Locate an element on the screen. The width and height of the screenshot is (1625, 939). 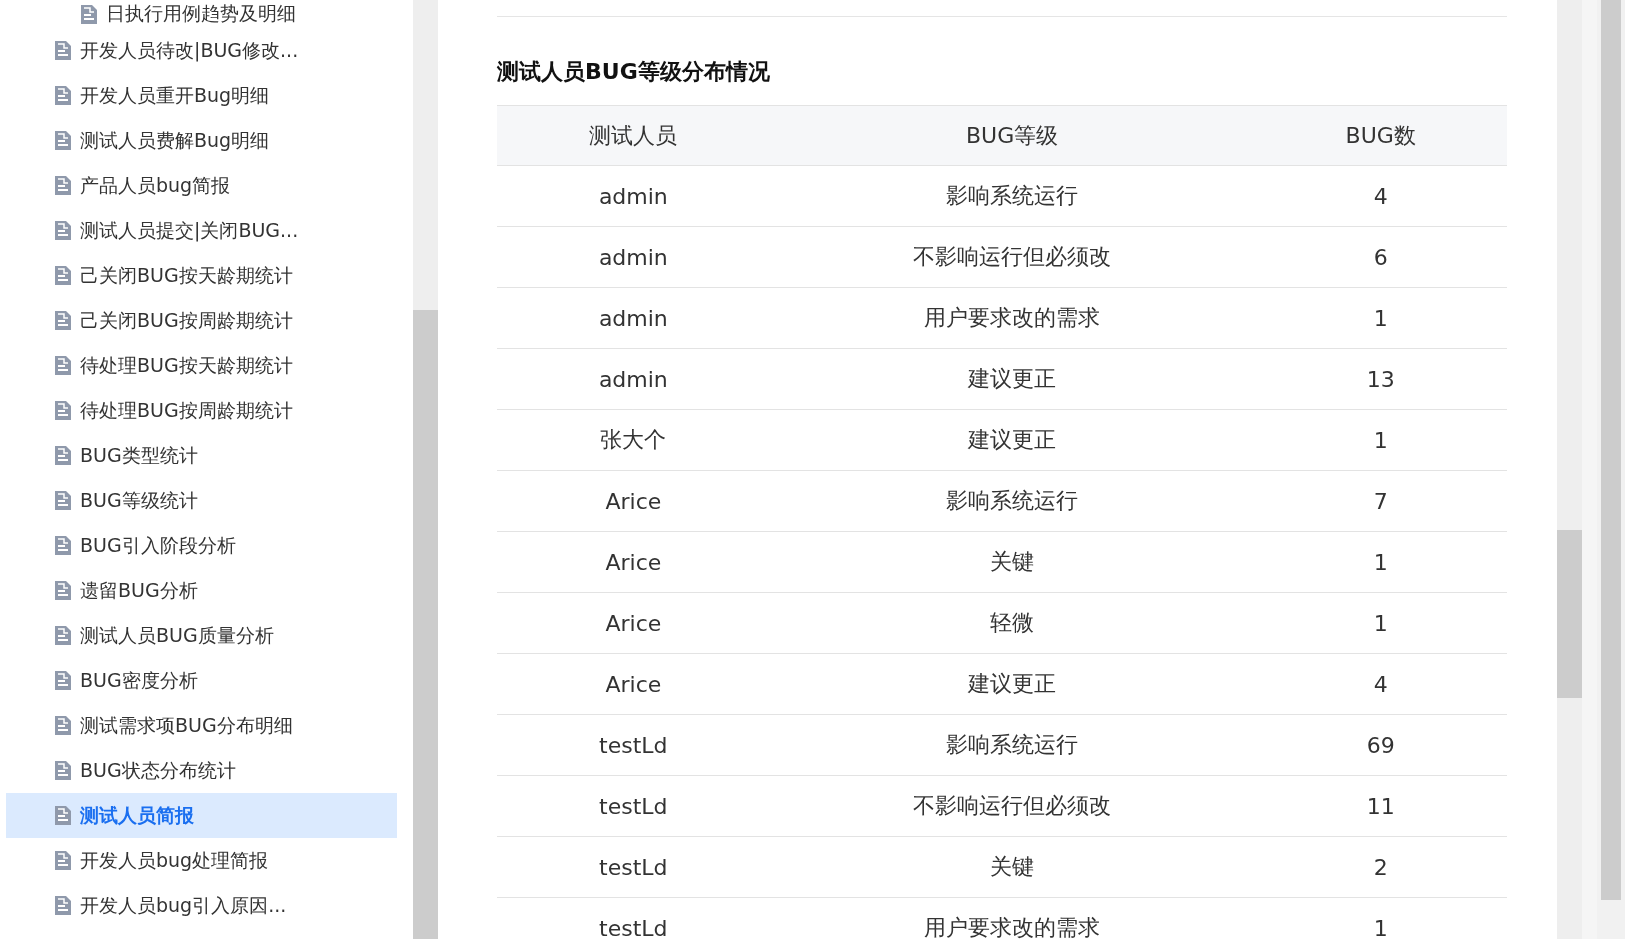
sidebar-item: 产品人员bug简报 is located at coordinates (201, 185).